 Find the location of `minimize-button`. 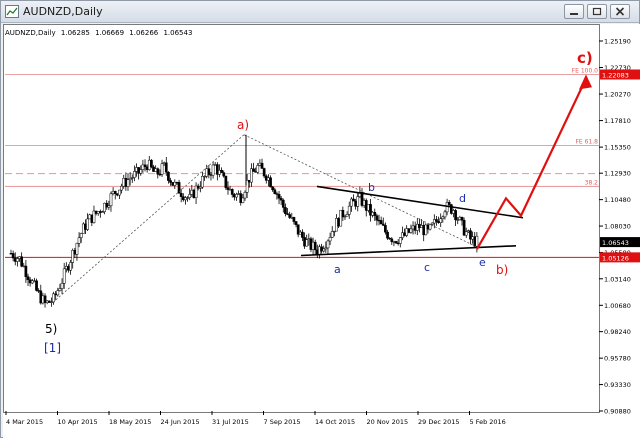

minimize-button is located at coordinates (574, 11).